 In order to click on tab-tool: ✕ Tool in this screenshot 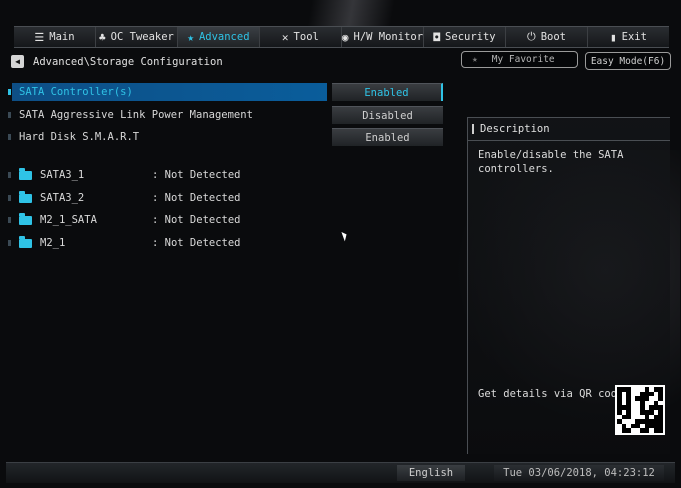, I will do `click(301, 37)`.